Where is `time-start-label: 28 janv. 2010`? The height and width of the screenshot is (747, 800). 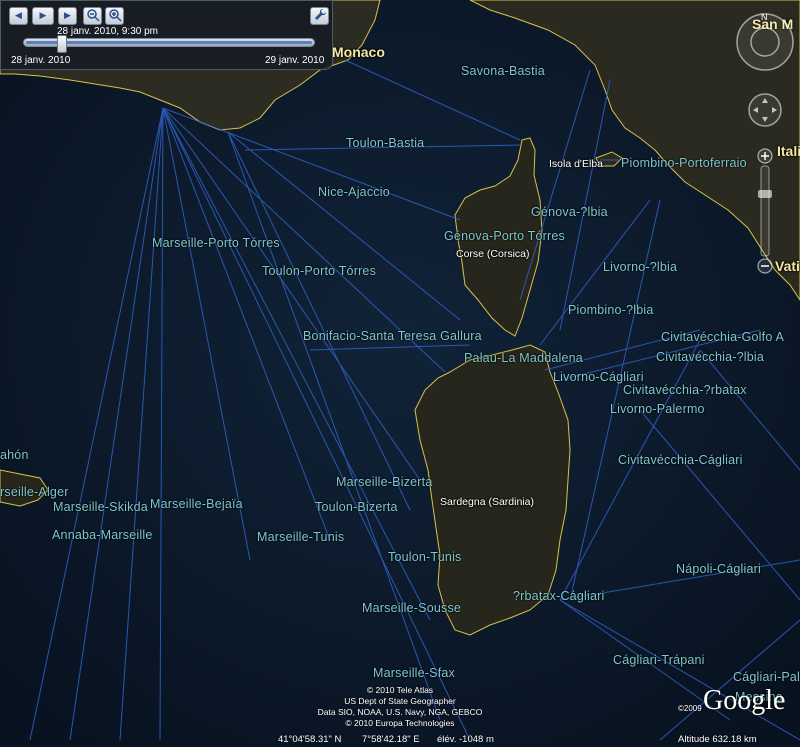 time-start-label: 28 janv. 2010 is located at coordinates (41, 60).